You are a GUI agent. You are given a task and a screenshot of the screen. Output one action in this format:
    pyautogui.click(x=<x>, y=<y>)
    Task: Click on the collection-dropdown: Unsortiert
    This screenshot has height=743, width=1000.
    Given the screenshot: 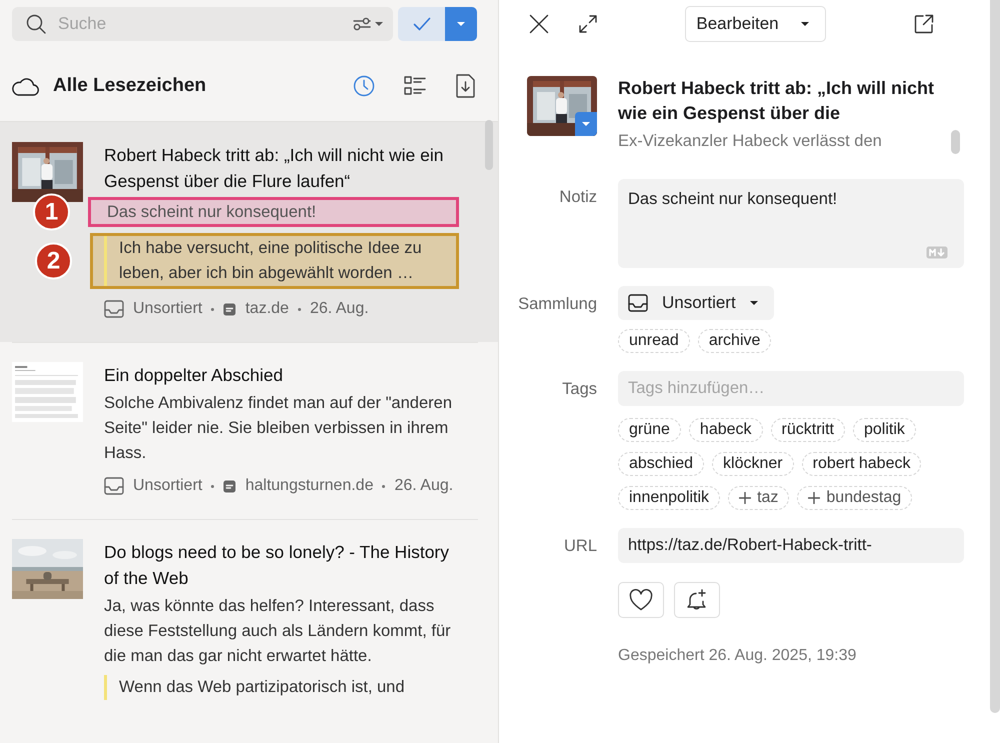 What is the action you would take?
    pyautogui.click(x=696, y=303)
    